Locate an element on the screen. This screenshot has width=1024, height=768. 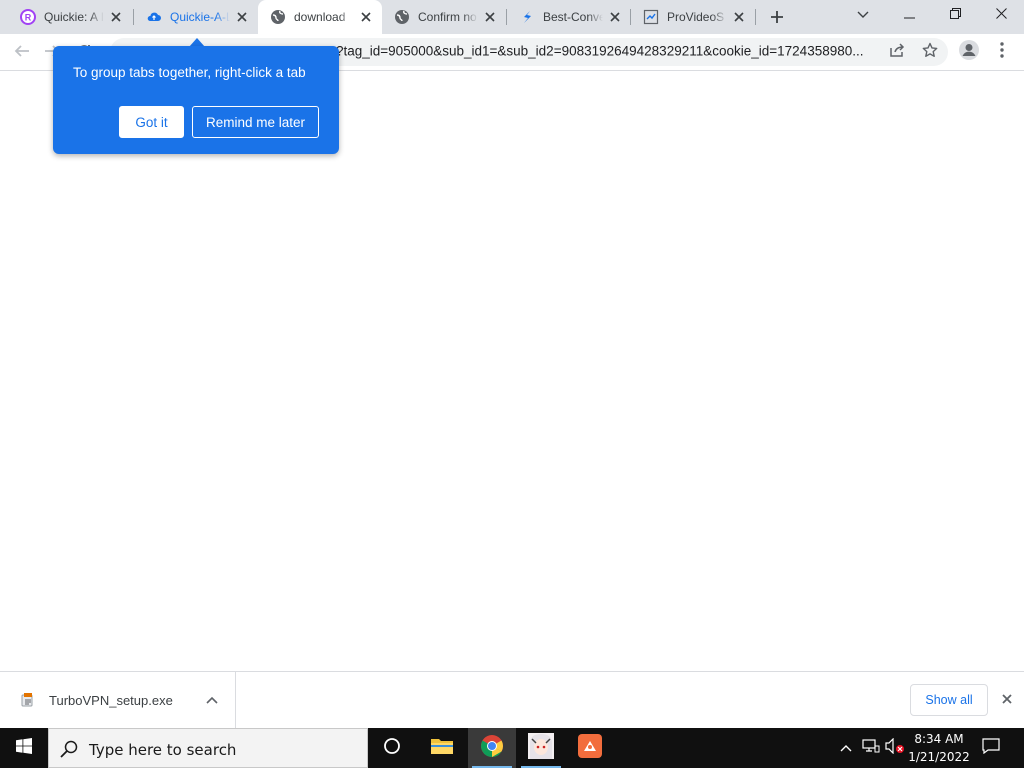
task-view-icon is located at coordinates (392, 748).